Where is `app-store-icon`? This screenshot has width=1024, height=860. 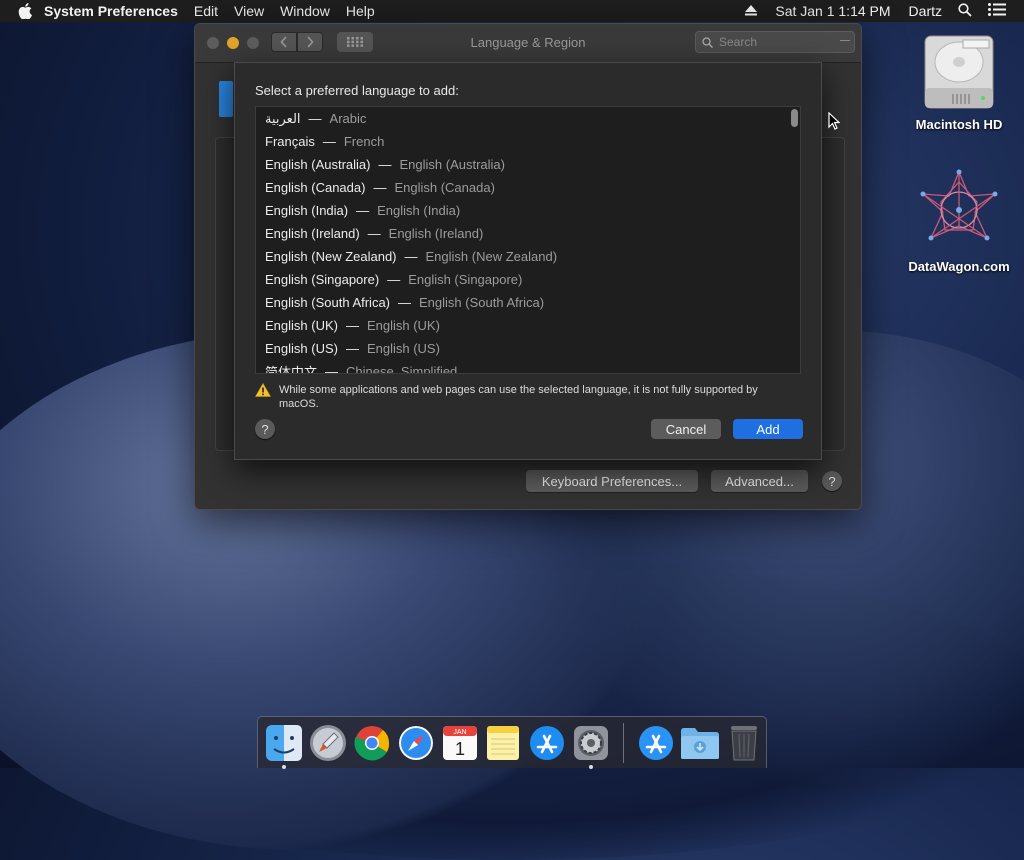
app-store-icon is located at coordinates (547, 743).